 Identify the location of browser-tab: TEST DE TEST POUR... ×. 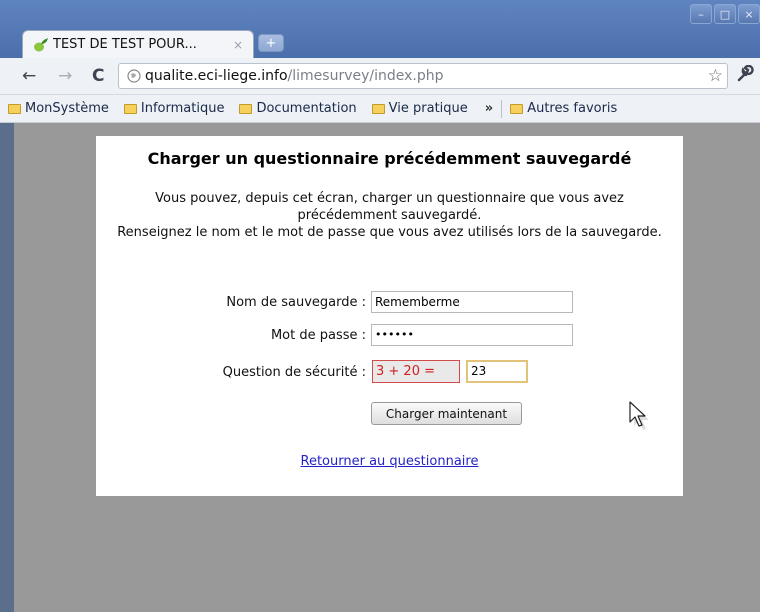
(138, 44).